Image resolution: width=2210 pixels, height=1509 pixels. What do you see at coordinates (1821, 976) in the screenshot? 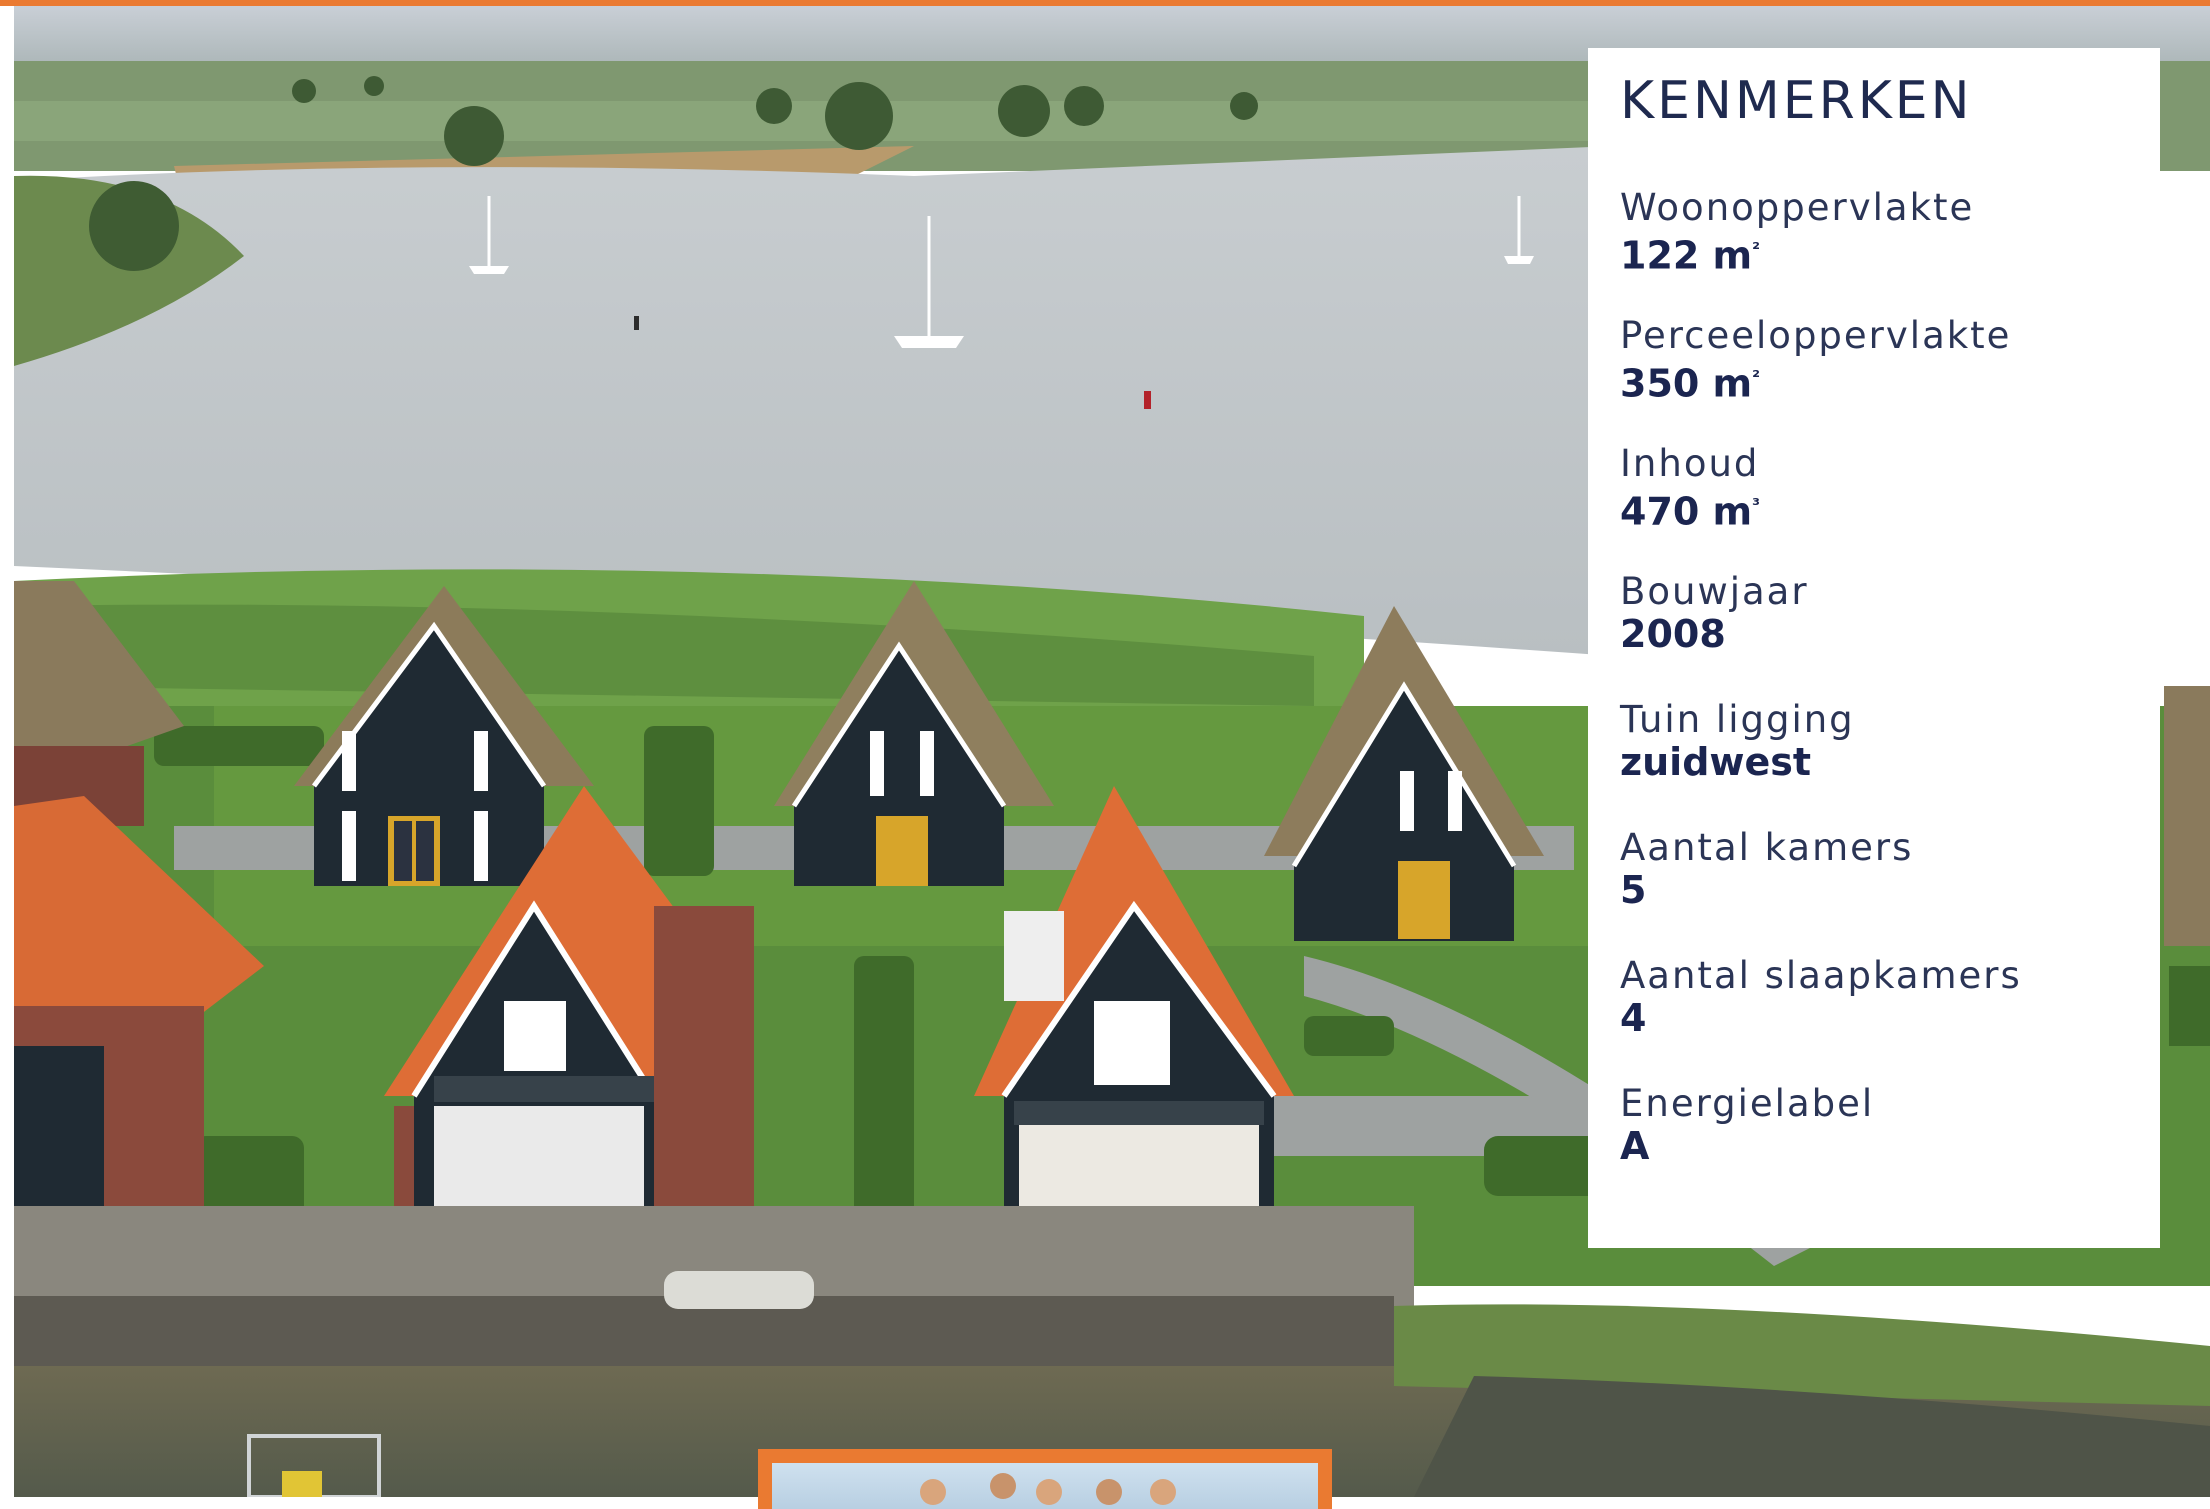
I see `feature-label: Aantal slaapkamers` at bounding box center [1821, 976].